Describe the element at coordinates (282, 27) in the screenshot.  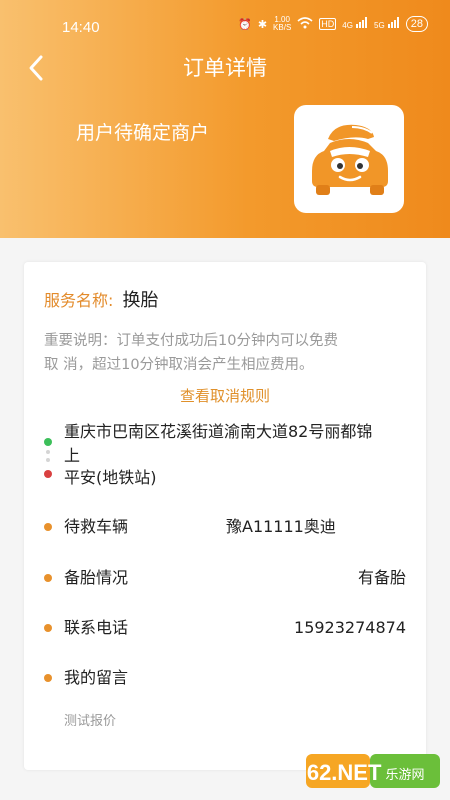
I see `speed-unit: KB/S` at that location.